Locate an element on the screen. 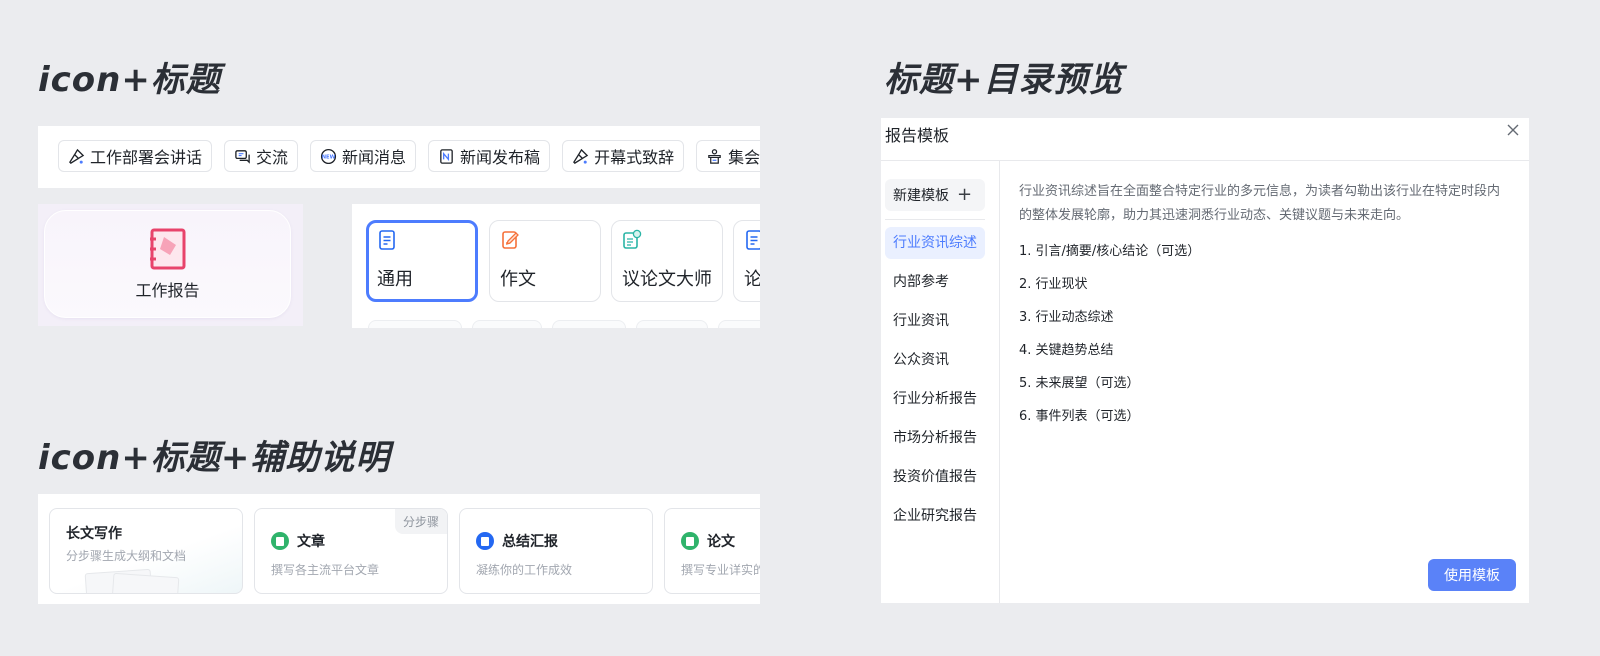 Image resolution: width=1600 pixels, height=656 pixels. chip-label: 开幕式致辞 is located at coordinates (634, 157).